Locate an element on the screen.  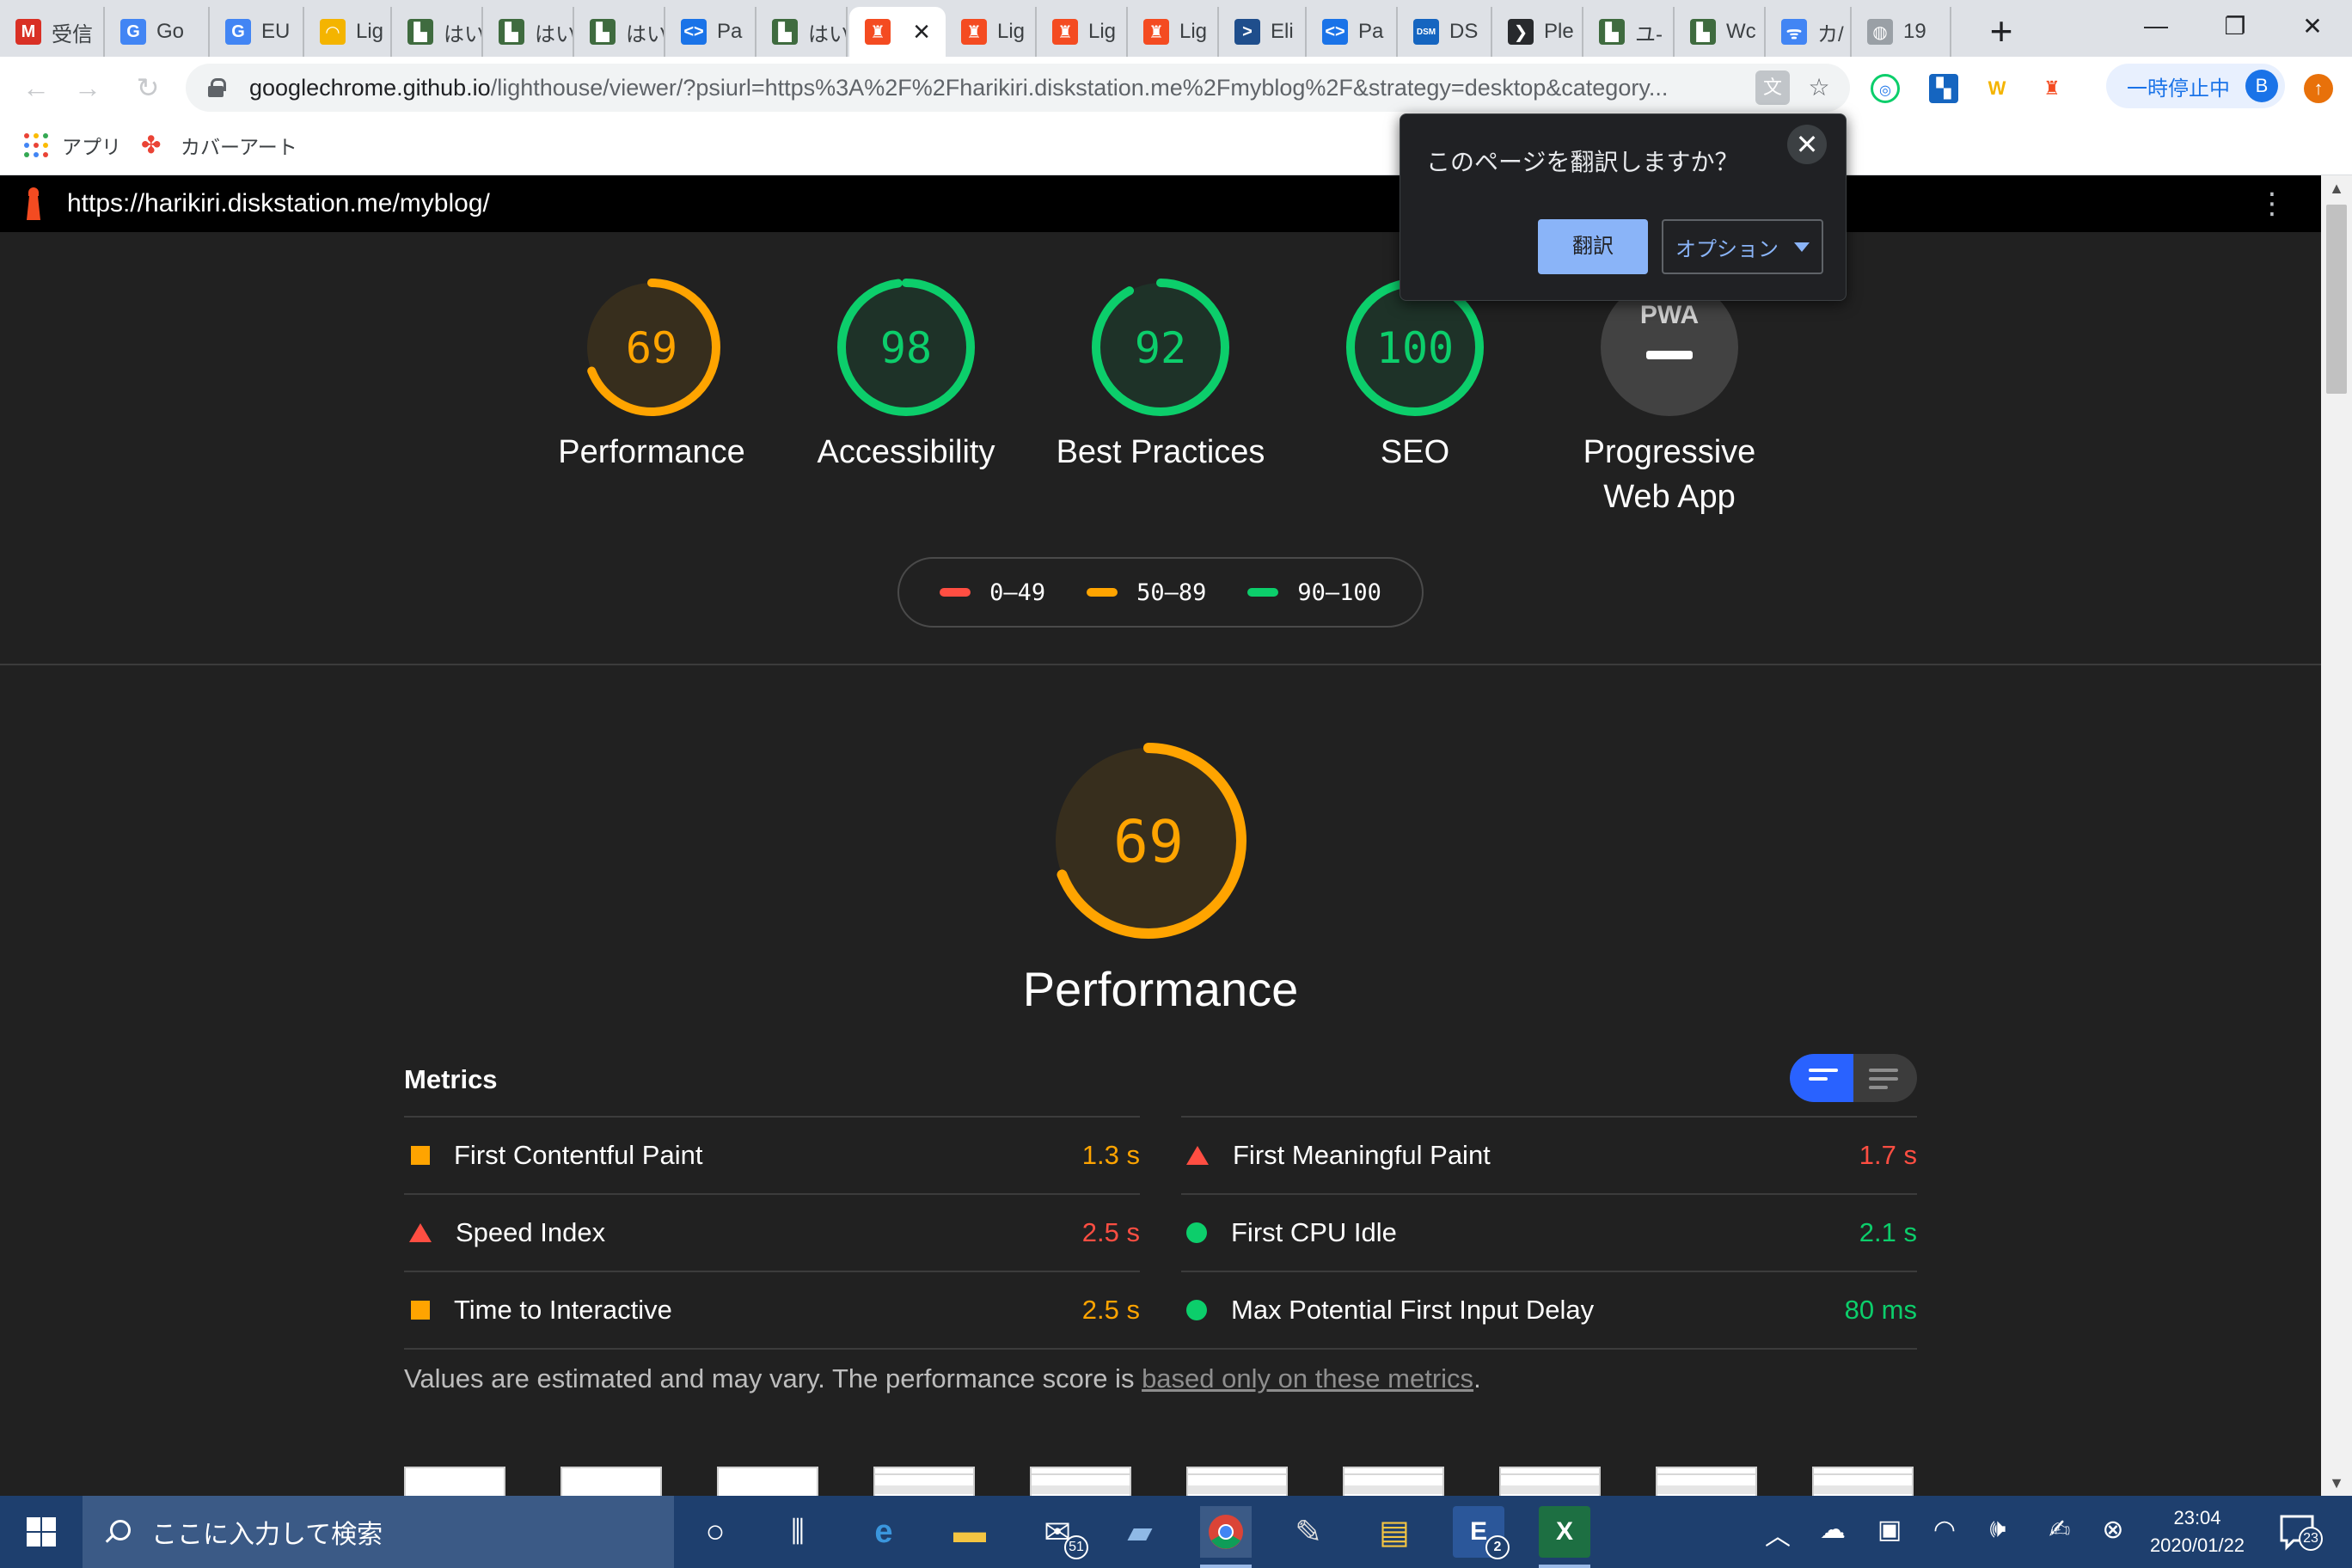
legend-swatch is located at coordinates (1102, 592).